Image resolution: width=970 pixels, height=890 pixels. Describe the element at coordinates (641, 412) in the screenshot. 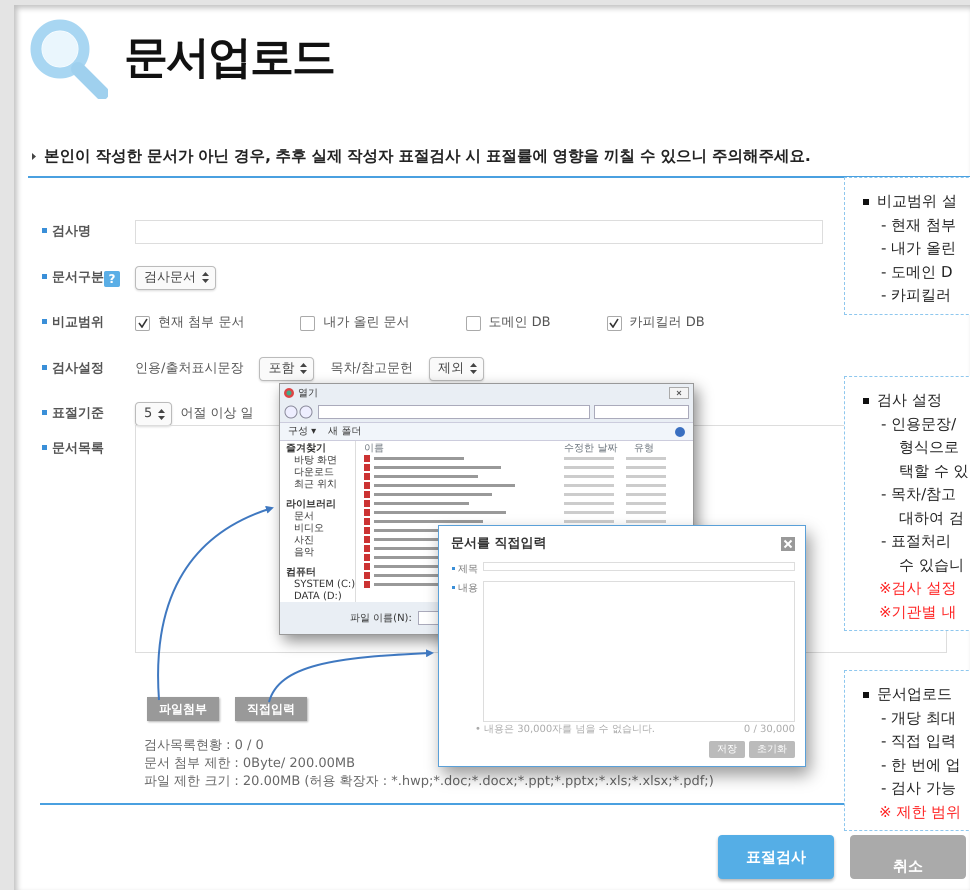

I see `search-field` at that location.